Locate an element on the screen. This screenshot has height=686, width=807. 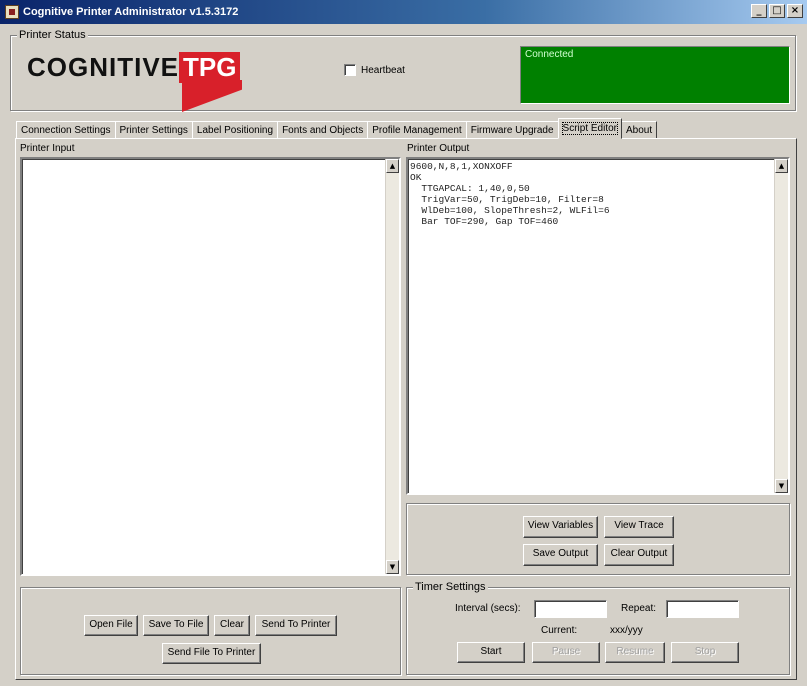
minimize-button: _ is located at coordinates (759, 11).